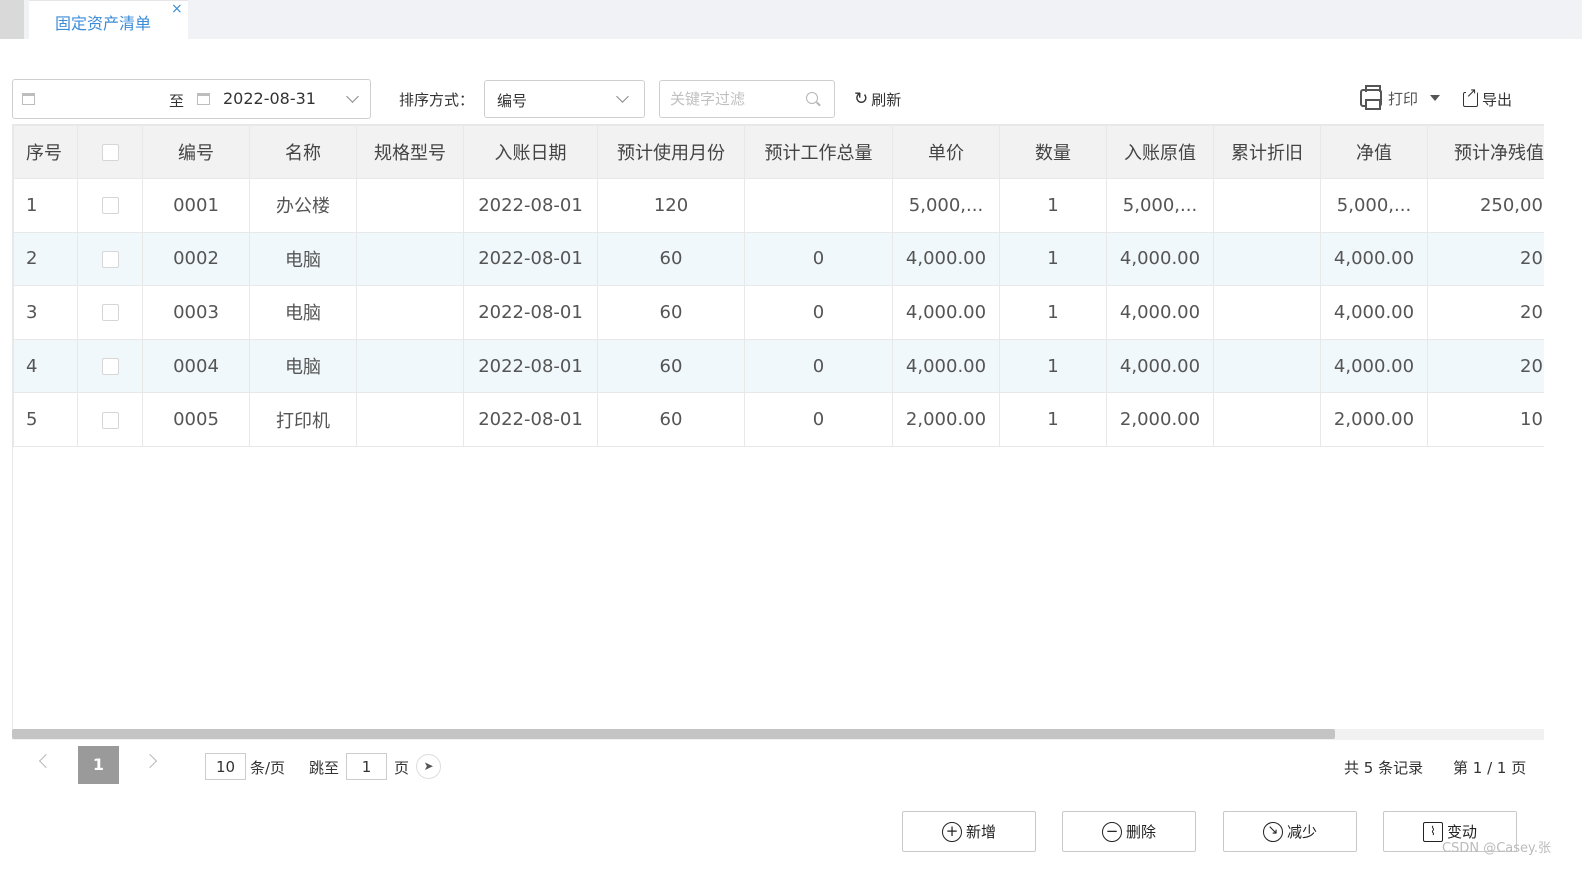  I want to click on chart-icon: ⌇, so click(1432, 831).